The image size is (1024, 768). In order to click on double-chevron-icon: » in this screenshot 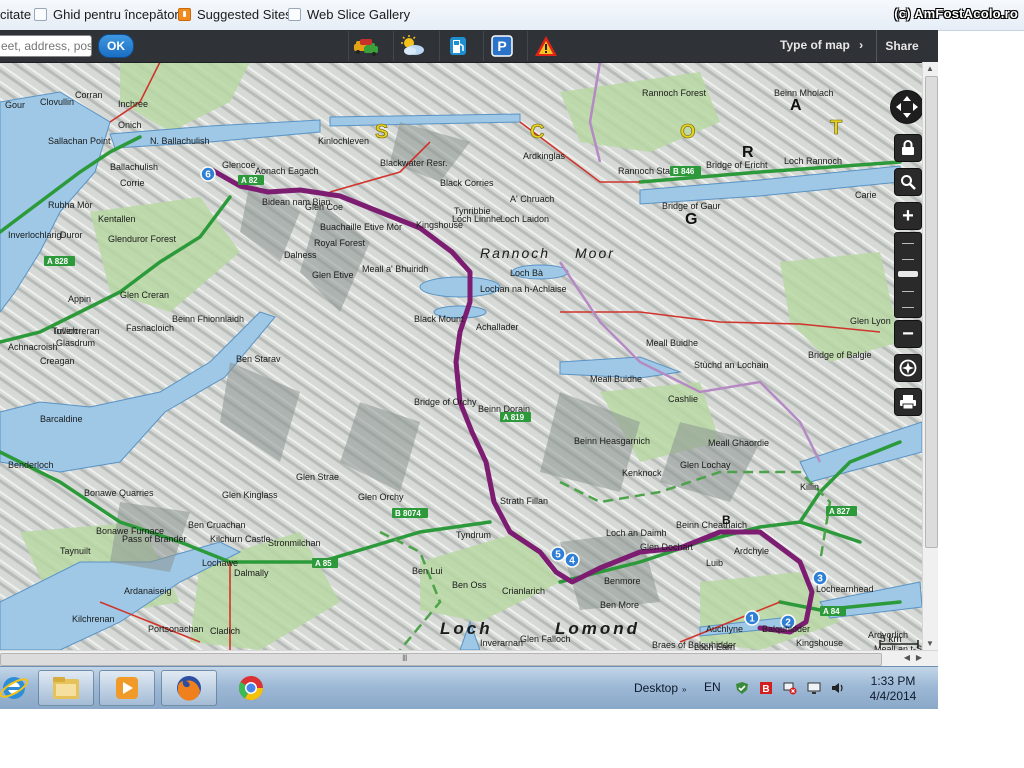, I will do `click(684, 689)`.